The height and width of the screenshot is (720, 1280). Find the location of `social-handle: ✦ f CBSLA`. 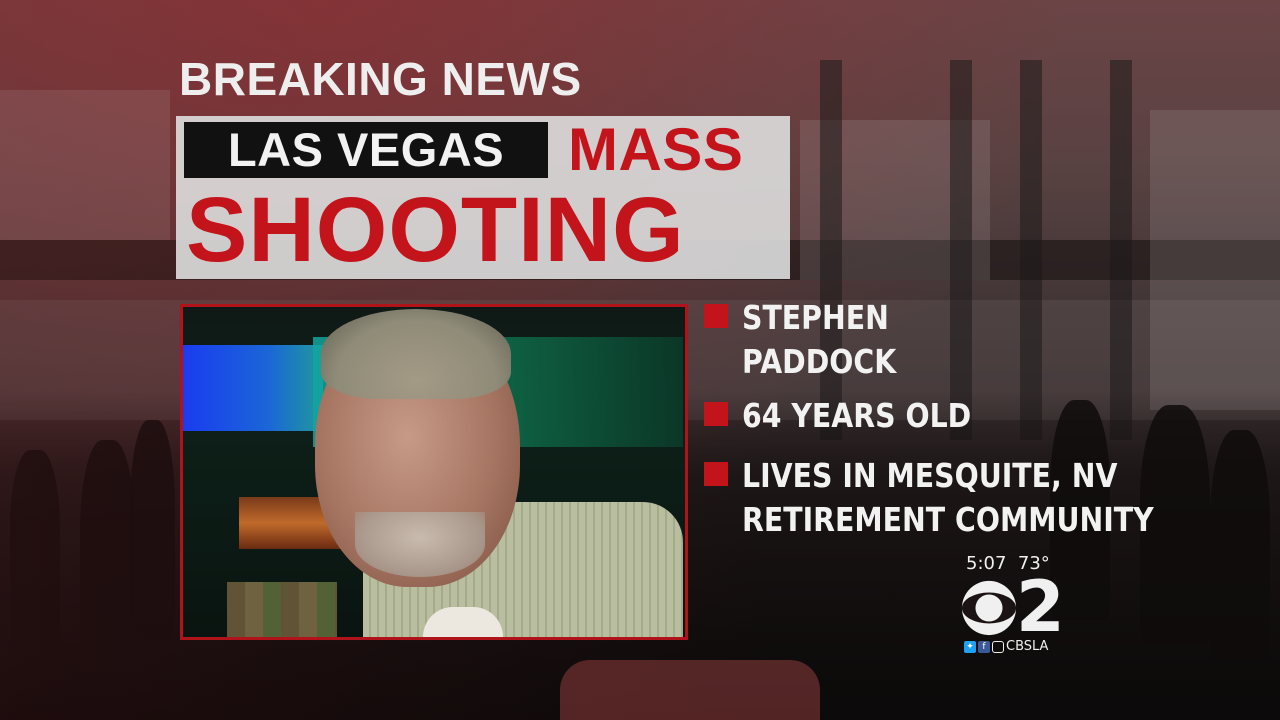

social-handle: ✦ f CBSLA is located at coordinates (1006, 646).